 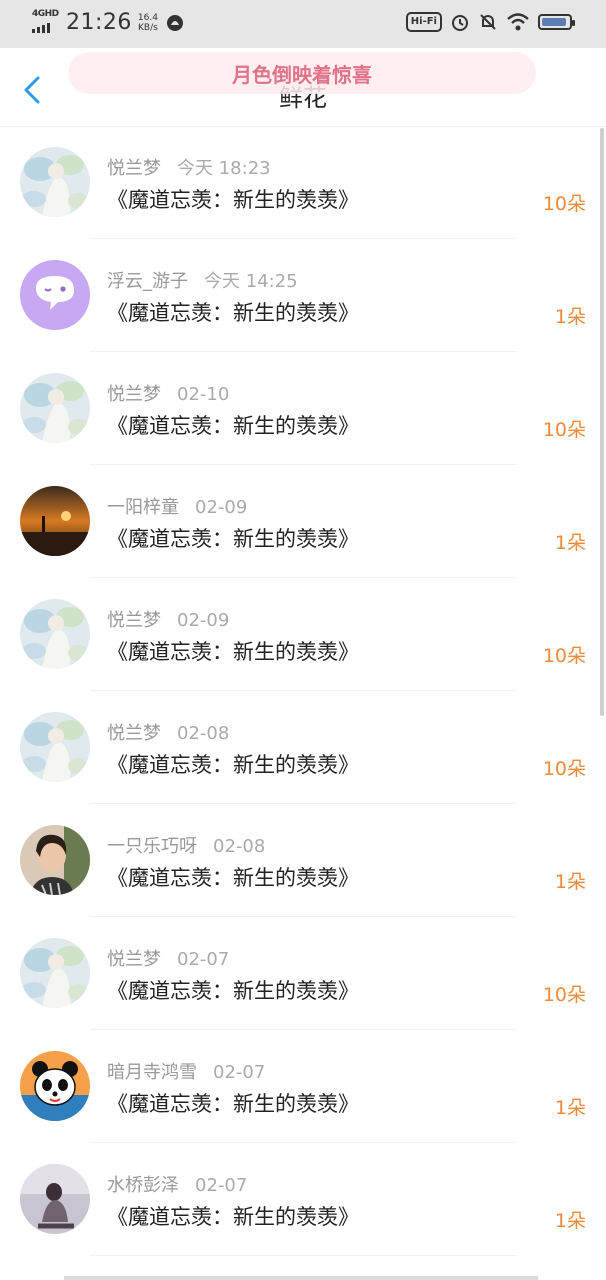 What do you see at coordinates (303, 1199) in the screenshot?
I see `list-item: 水桥彭泽 02-07 《魔道忘羡：新生的羡羡》 1朵` at bounding box center [303, 1199].